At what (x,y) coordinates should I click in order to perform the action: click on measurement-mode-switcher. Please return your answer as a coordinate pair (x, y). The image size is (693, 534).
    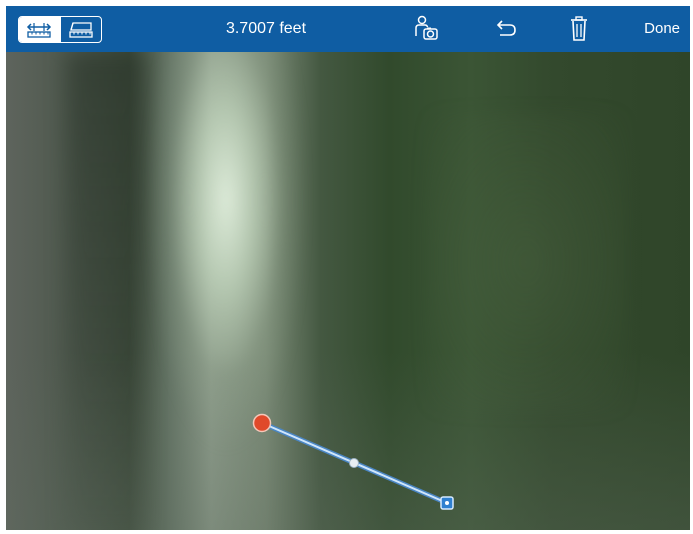
    Looking at the image, I should click on (60, 29).